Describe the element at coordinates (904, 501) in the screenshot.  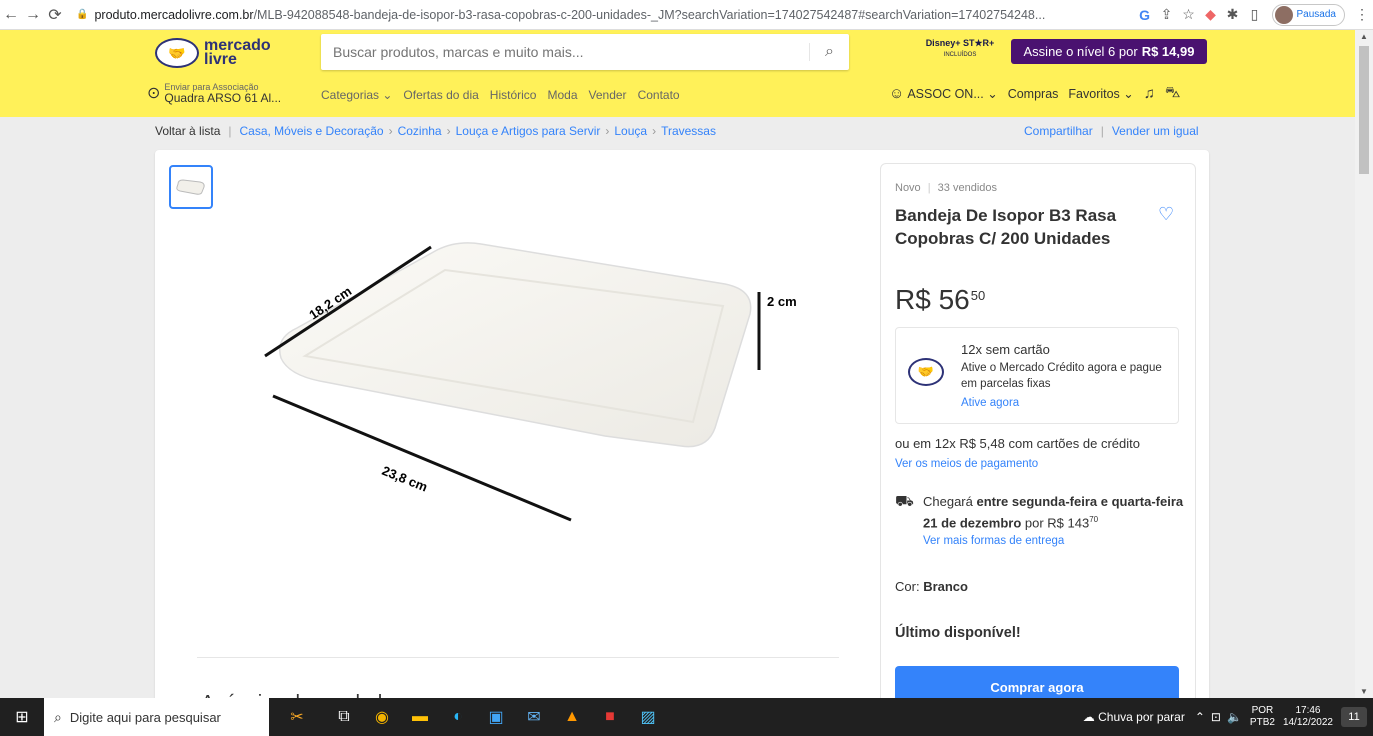
I see `truck-icon: ⛟` at that location.